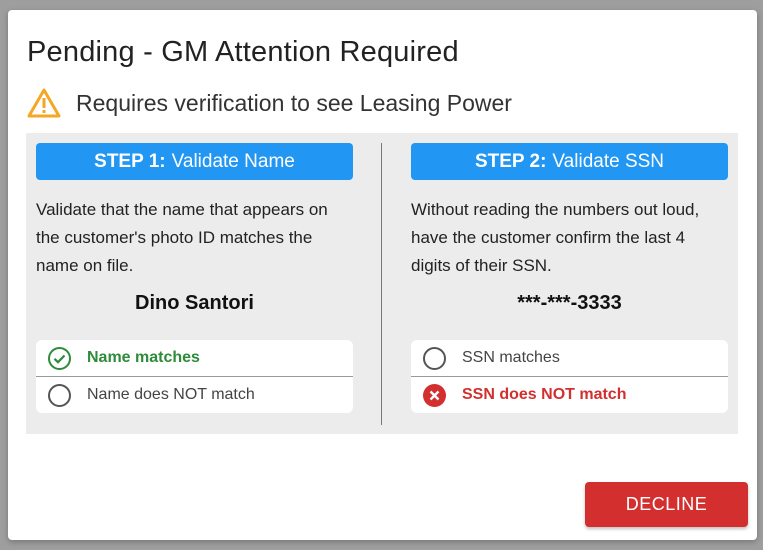 This screenshot has width=763, height=550. I want to click on option-label: SSN does NOT match, so click(544, 394).